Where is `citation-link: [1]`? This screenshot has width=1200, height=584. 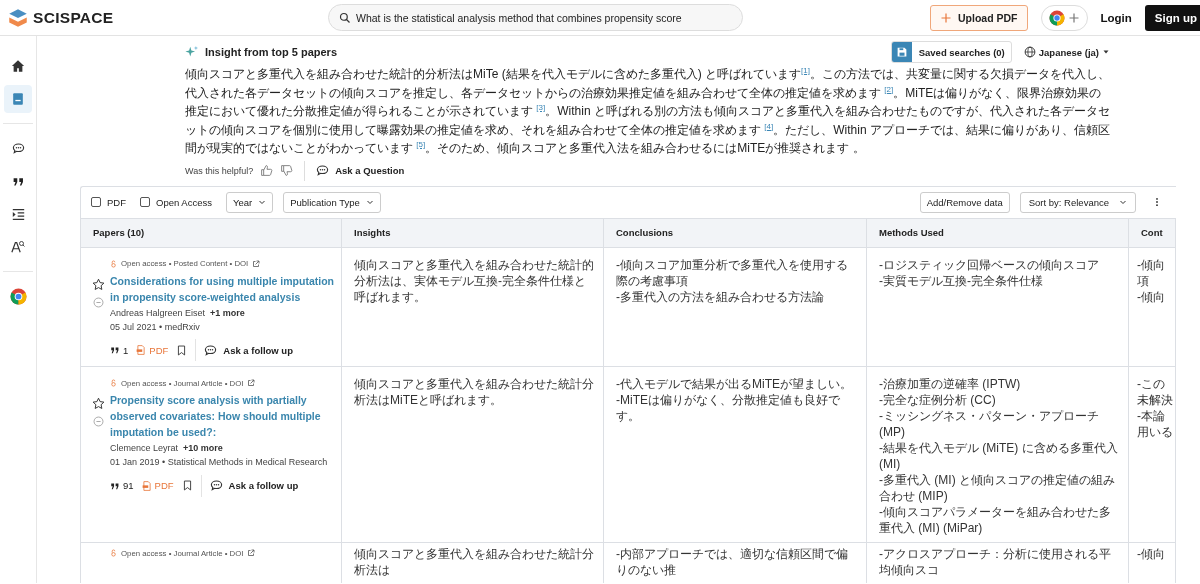
citation-link: [1] is located at coordinates (805, 70).